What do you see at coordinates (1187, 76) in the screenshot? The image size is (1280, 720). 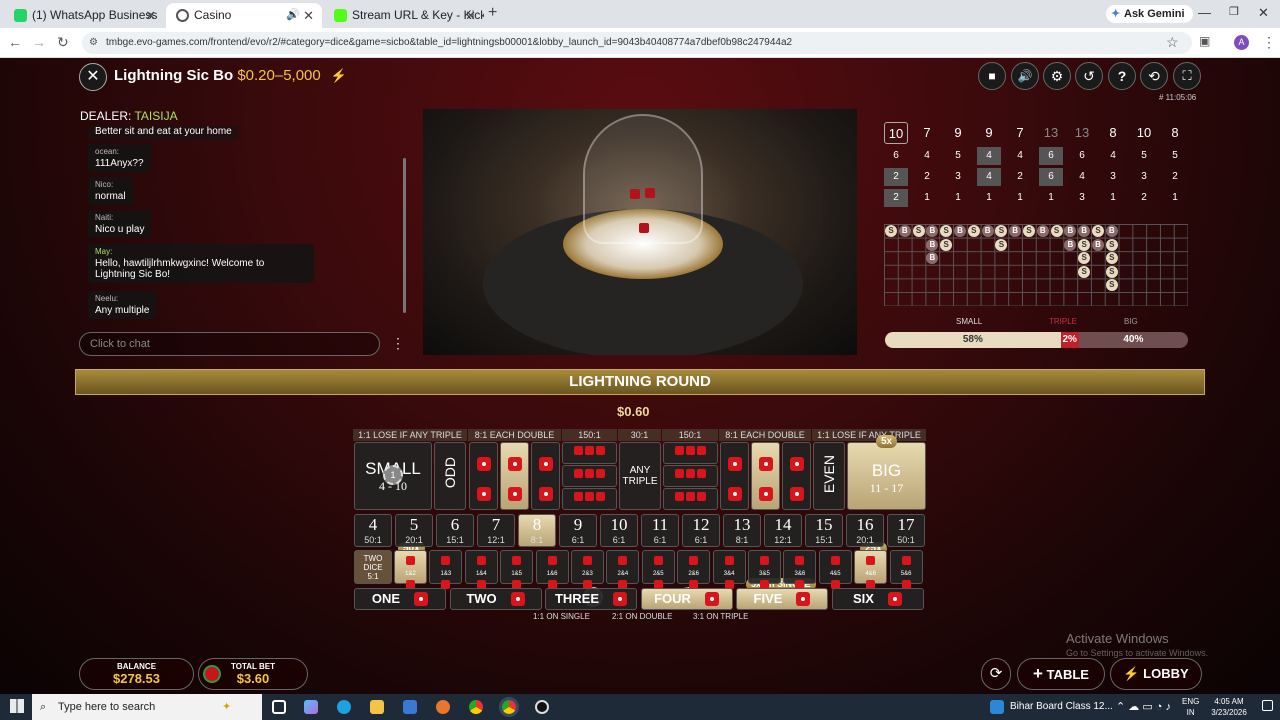 I see `fullscreen-icon: ⛶` at bounding box center [1187, 76].